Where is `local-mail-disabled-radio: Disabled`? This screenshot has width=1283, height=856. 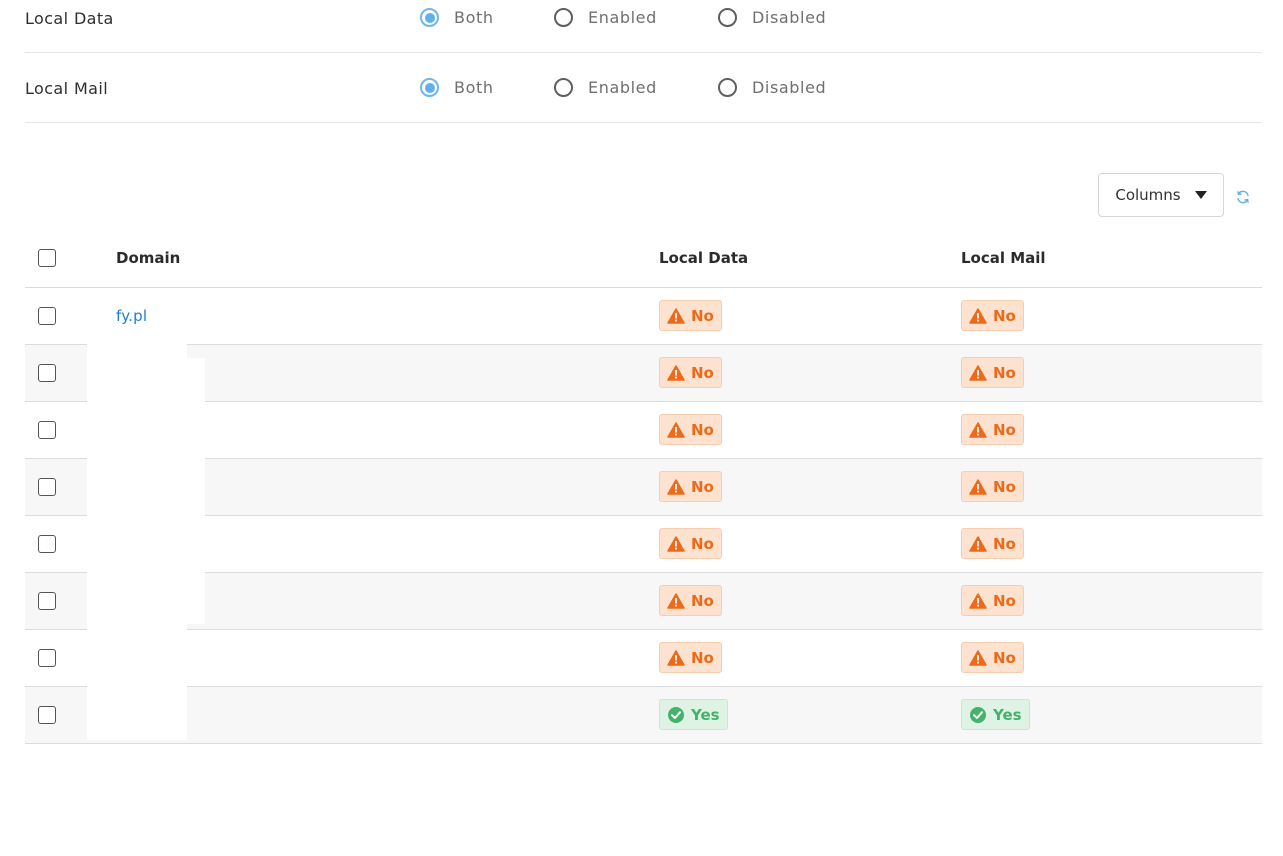 local-mail-disabled-radio: Disabled is located at coordinates (772, 87).